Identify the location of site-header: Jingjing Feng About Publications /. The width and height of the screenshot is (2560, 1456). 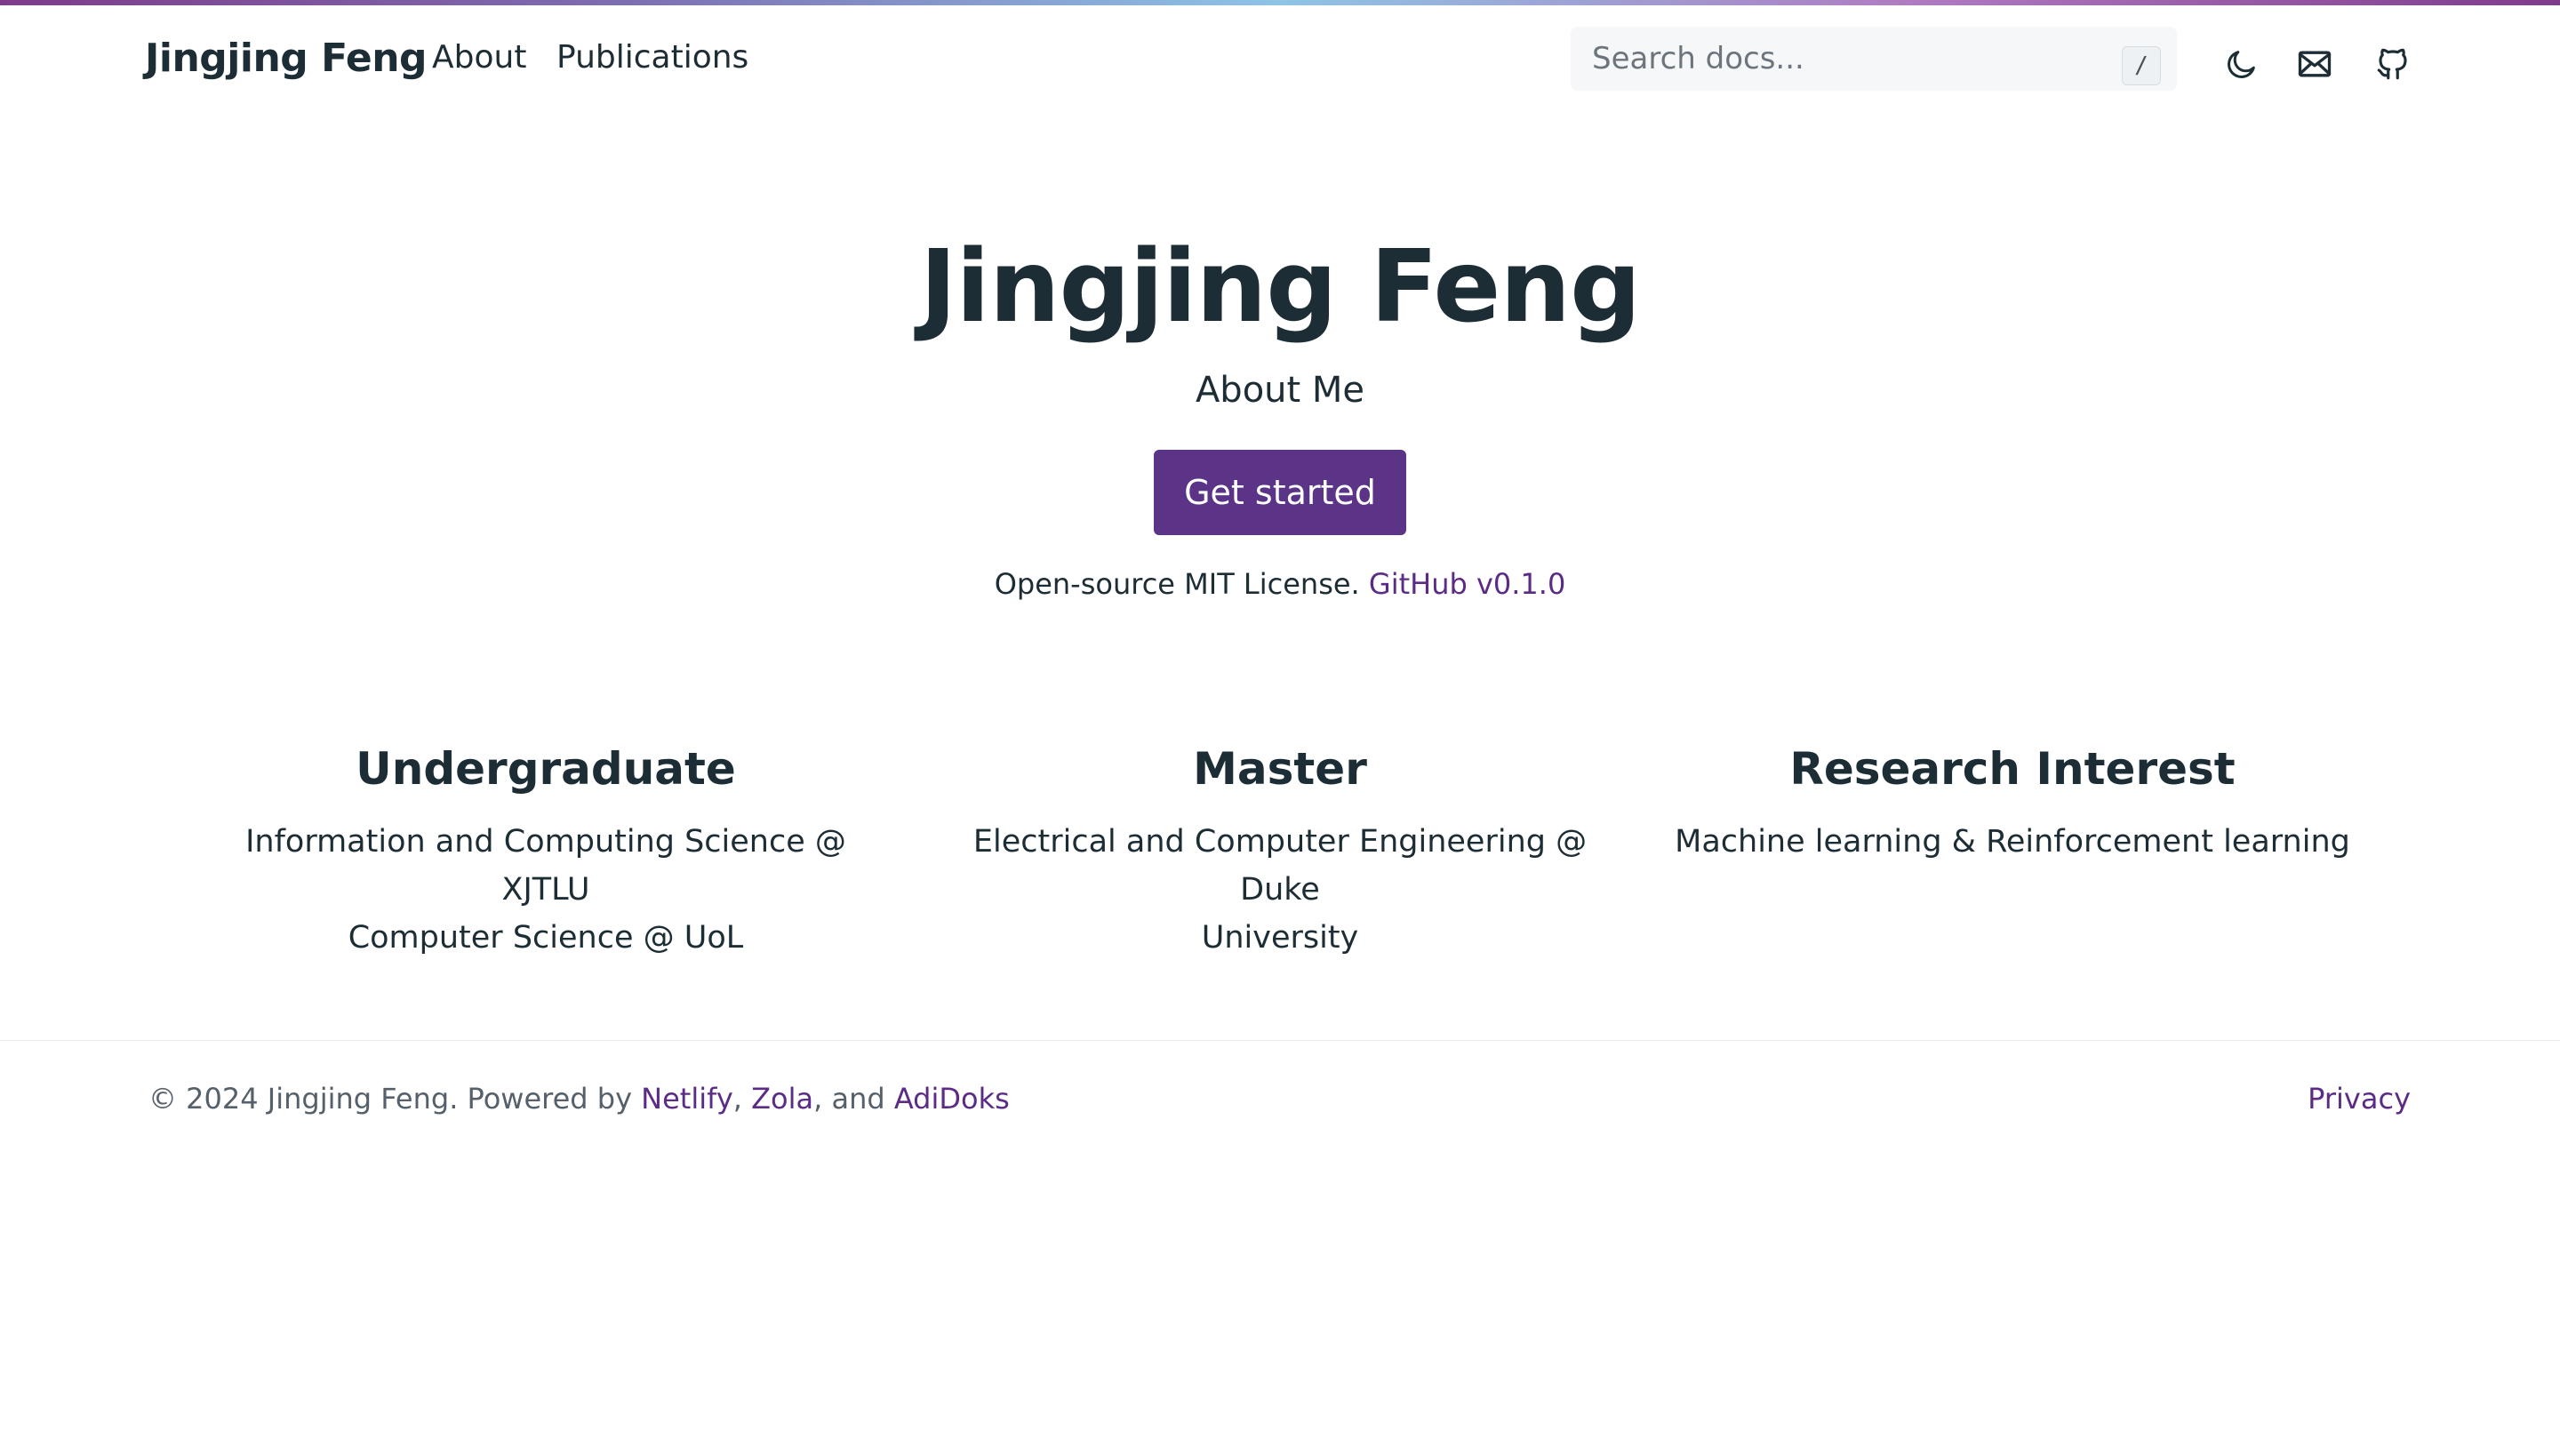
(1280, 58).